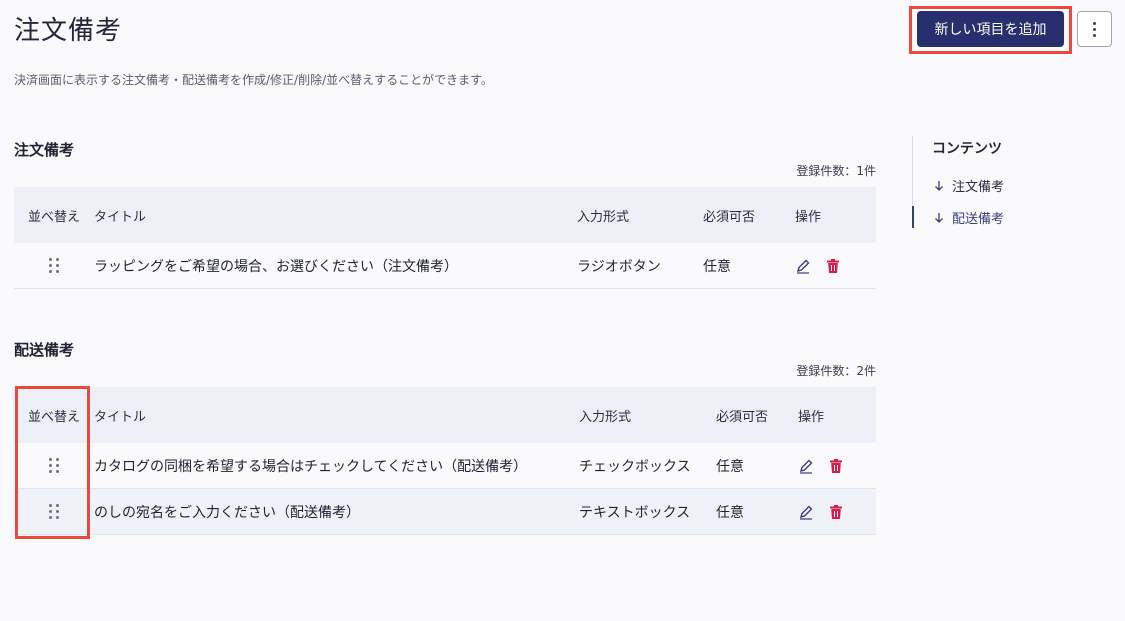  I want to click on drag-handle, so click(54, 265).